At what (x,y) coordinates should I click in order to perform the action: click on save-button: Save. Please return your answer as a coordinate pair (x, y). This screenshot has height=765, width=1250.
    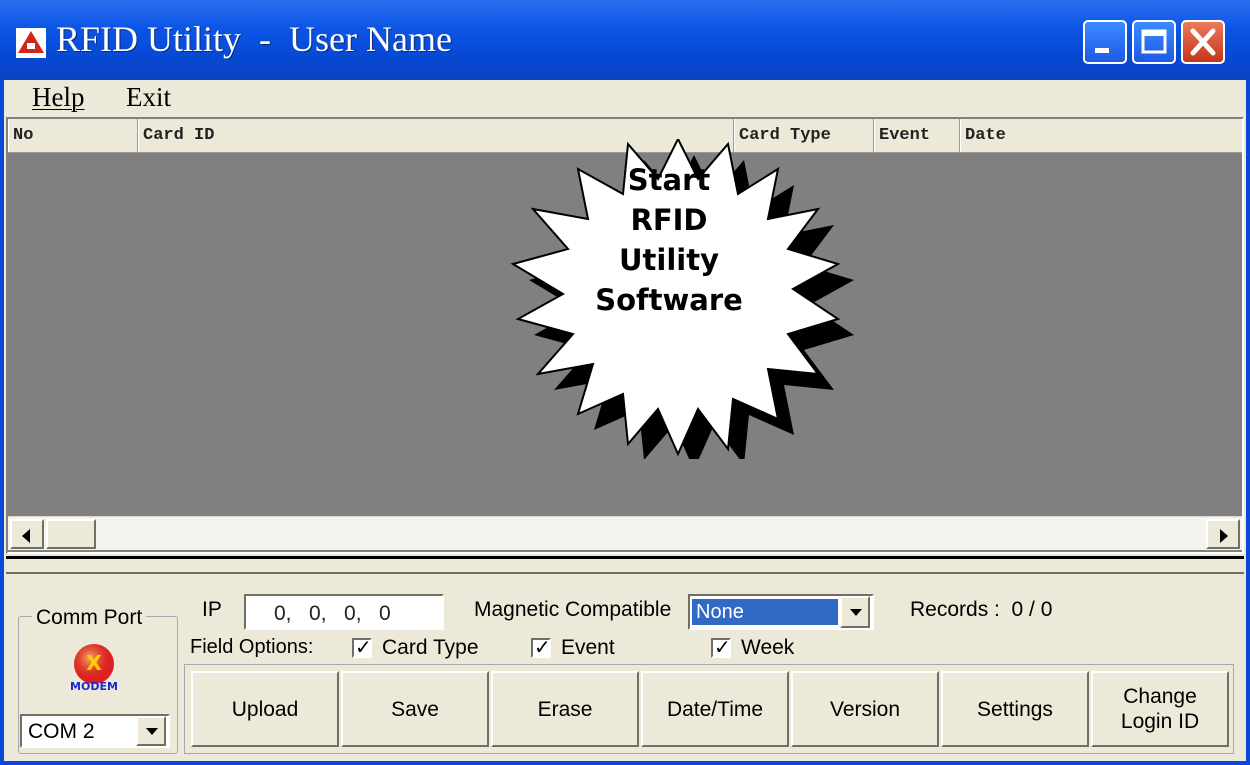
    Looking at the image, I should click on (415, 709).